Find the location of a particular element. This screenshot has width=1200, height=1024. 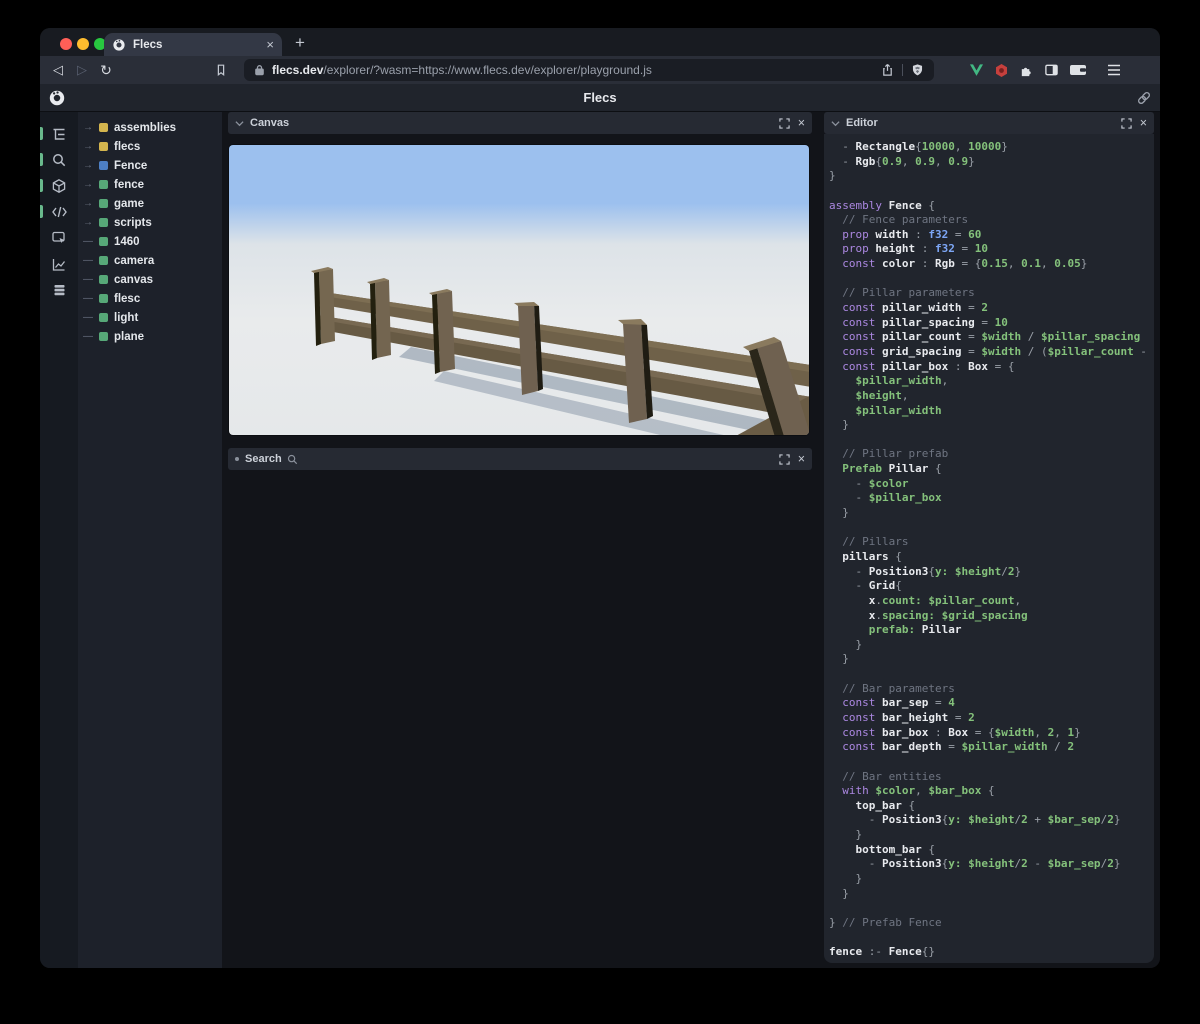

search-icon is located at coordinates (292, 459).